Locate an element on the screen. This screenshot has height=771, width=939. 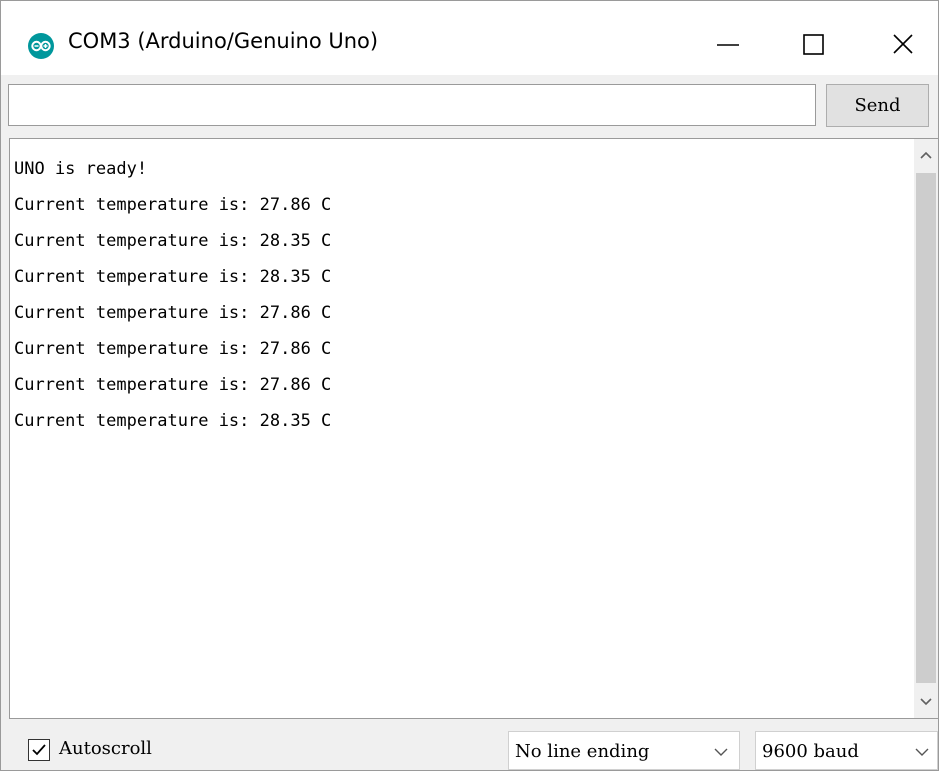
checkmark-icon is located at coordinates (39, 750).